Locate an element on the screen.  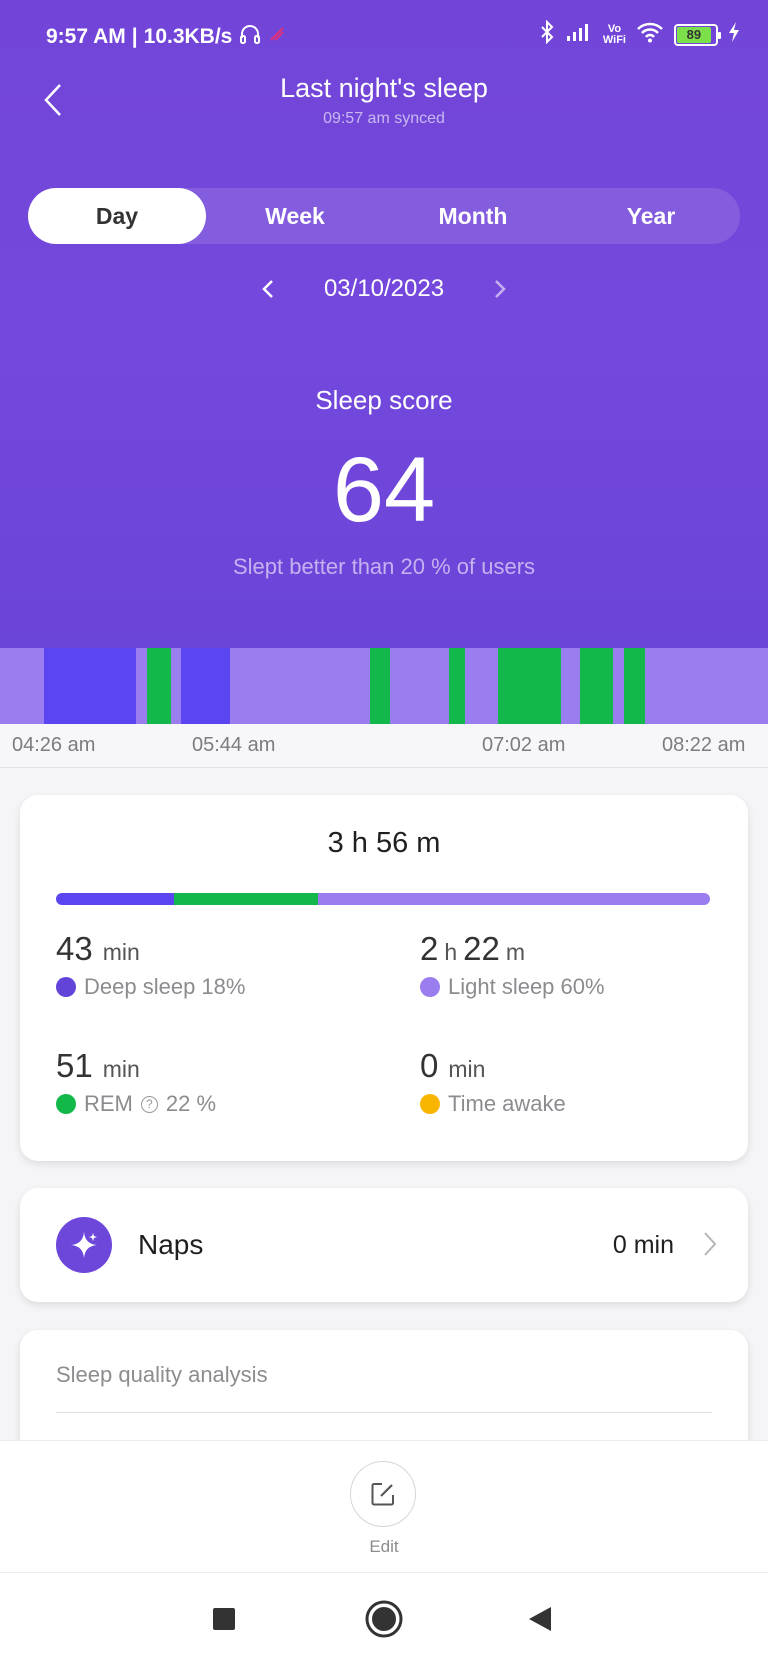
bar-segment-light is located at coordinates (513, 899).